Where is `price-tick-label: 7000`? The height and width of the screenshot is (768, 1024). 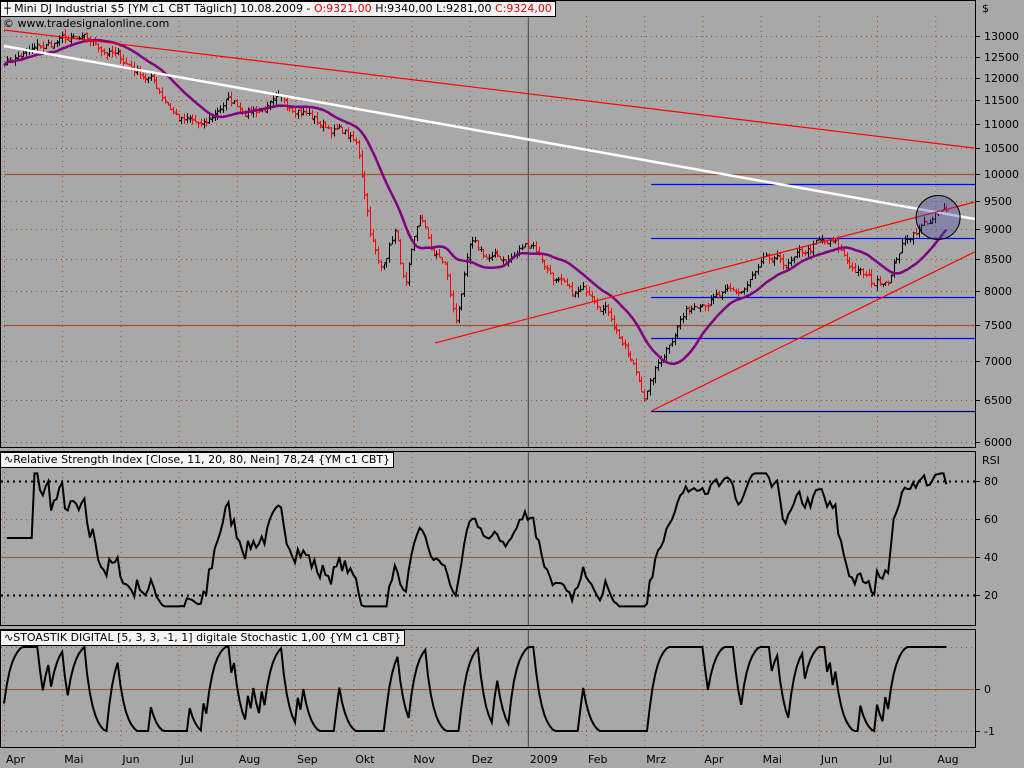
price-tick-label: 7000 is located at coordinates (998, 361).